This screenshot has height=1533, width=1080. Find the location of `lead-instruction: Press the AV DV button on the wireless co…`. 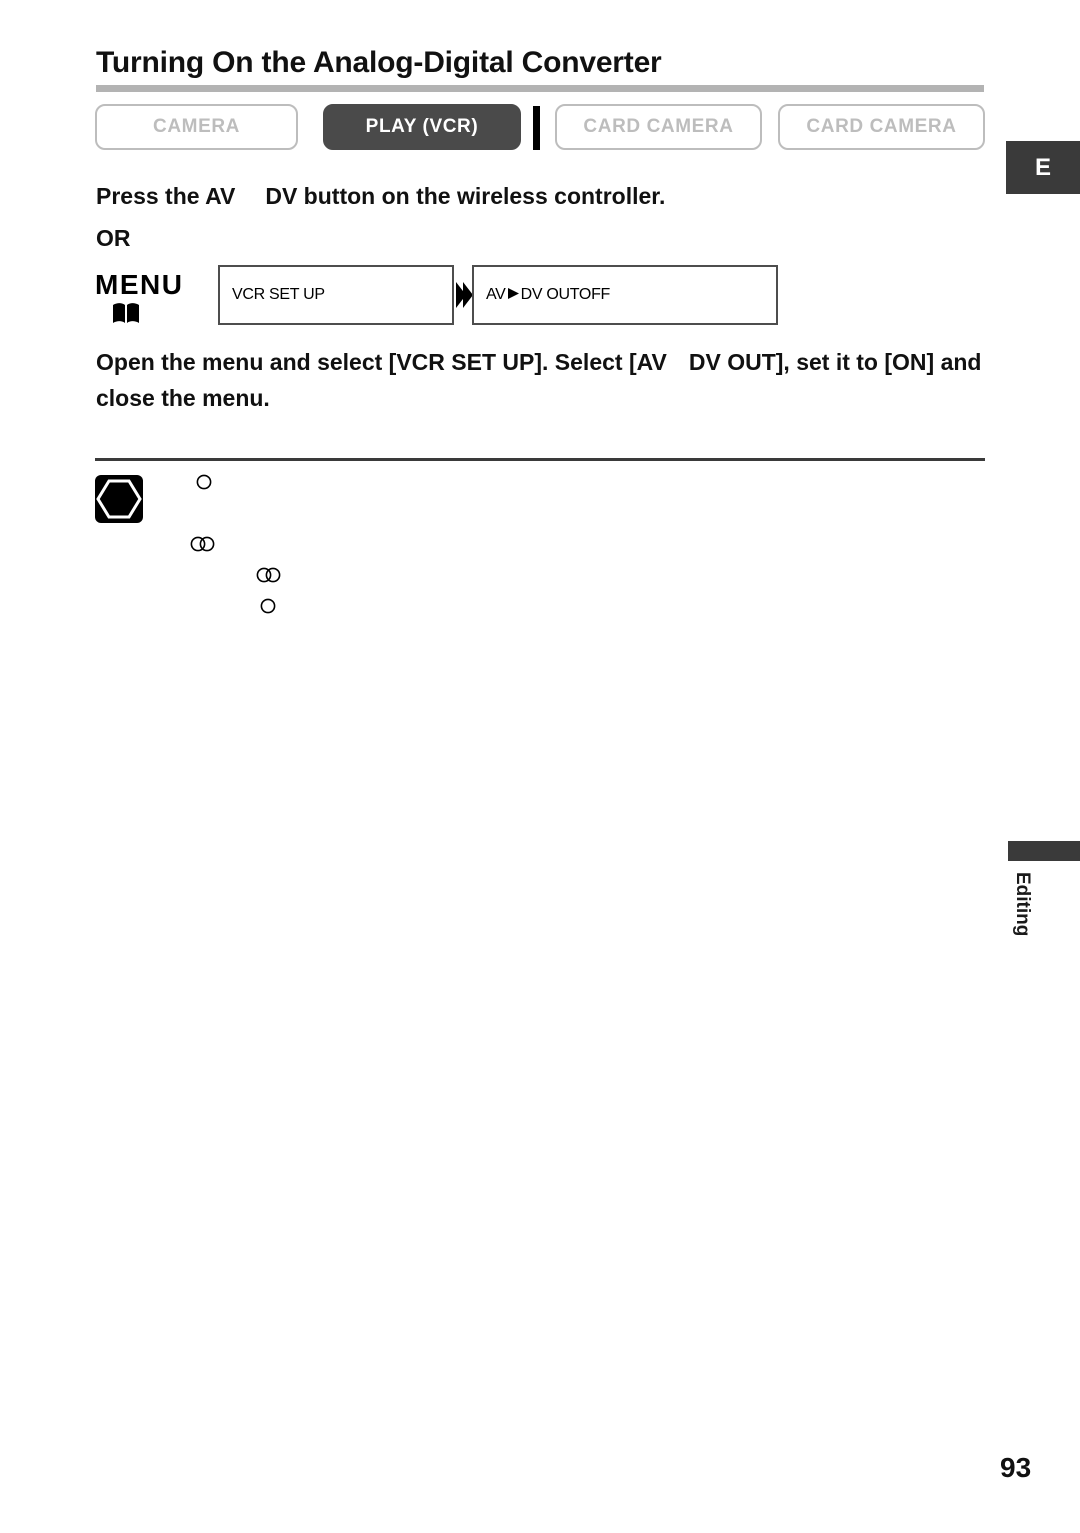

lead-instruction: Press the AV DV button on the wireless co… is located at coordinates (380, 196).